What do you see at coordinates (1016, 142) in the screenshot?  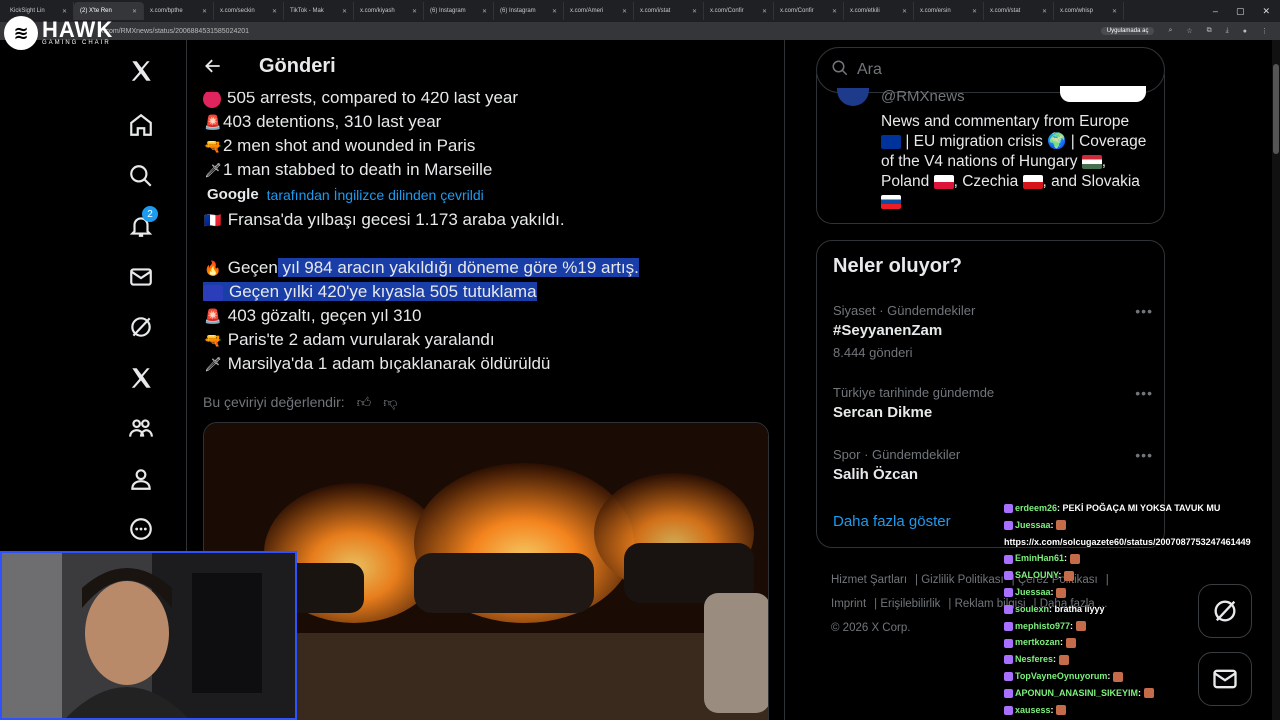 I see `bio-line: | EU migration crisis 🌍 | Coverage` at bounding box center [1016, 142].